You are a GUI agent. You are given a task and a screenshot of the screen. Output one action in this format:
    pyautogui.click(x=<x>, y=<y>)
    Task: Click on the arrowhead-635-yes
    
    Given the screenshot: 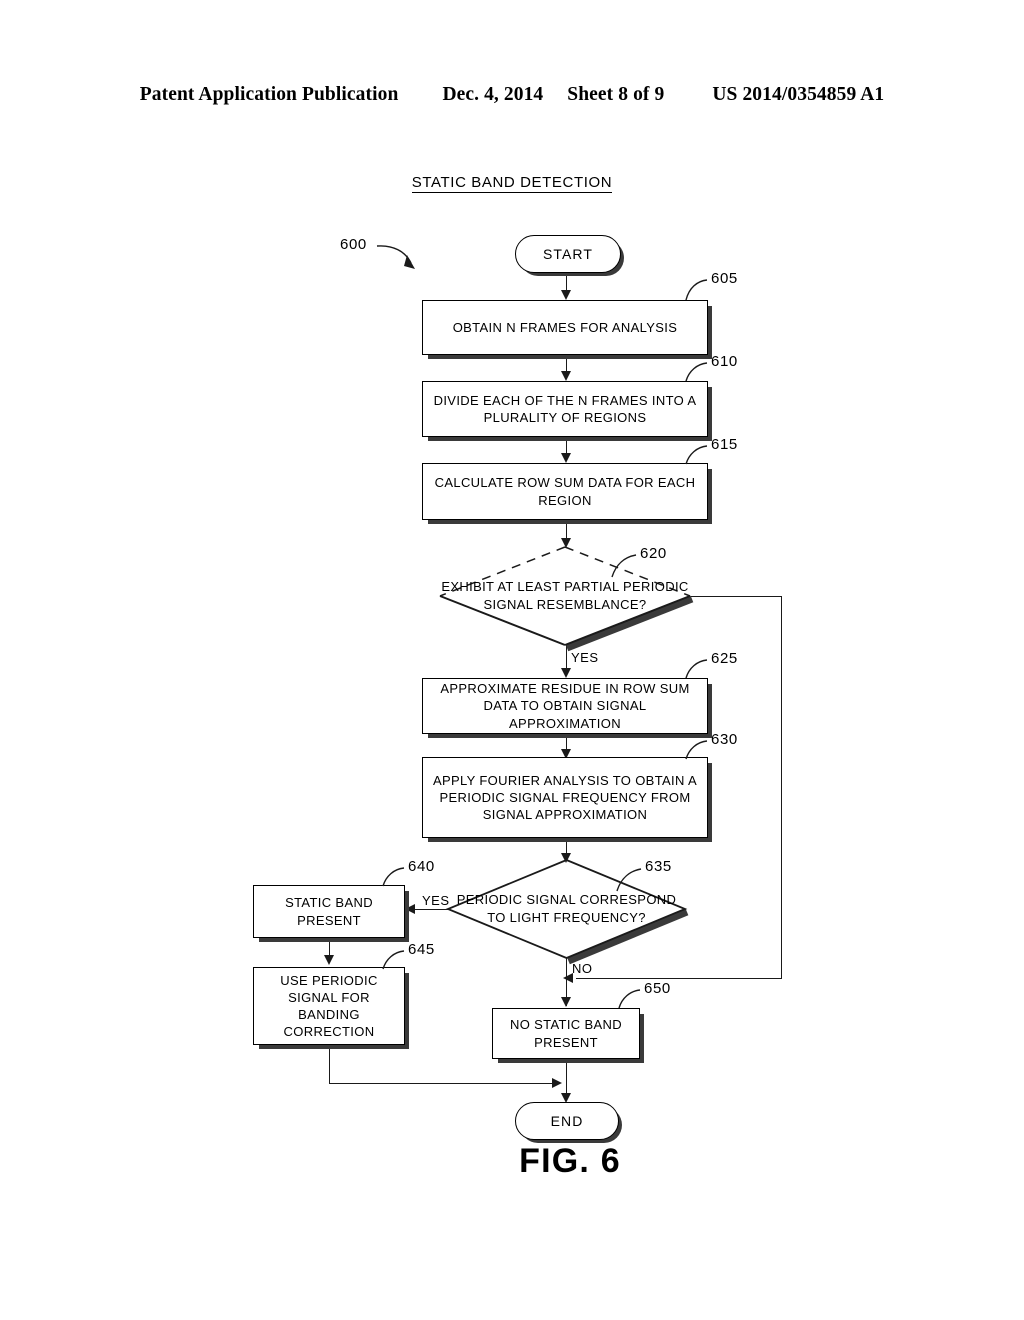 What is the action you would take?
    pyautogui.click(x=410, y=909)
    